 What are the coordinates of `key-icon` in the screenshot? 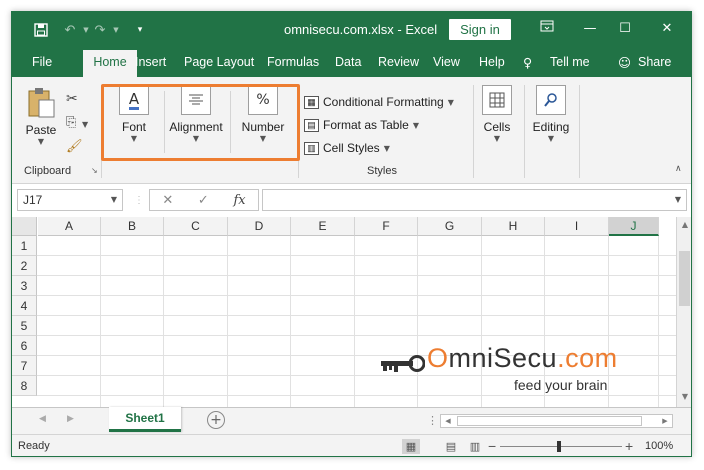 It's located at (403, 363).